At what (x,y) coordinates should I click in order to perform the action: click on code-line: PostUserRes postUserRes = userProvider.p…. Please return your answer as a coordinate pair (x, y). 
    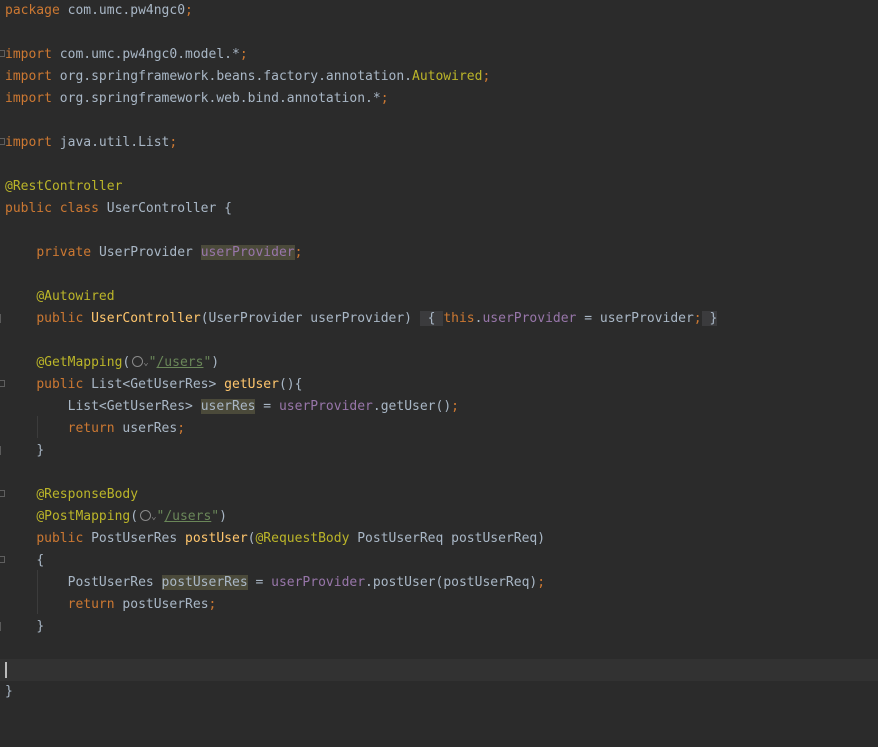
    Looking at the image, I should click on (439, 583).